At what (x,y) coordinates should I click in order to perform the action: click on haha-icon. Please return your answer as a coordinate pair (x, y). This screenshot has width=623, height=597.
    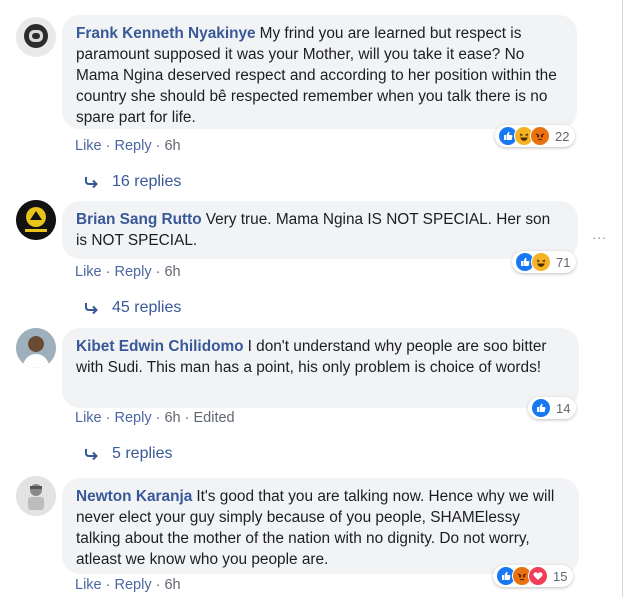
    Looking at the image, I should click on (541, 262).